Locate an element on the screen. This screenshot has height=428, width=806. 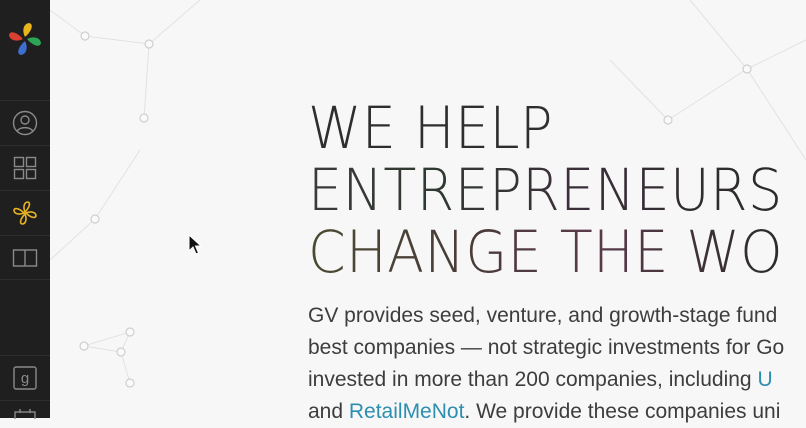
user-circle-icon is located at coordinates (25, 123).